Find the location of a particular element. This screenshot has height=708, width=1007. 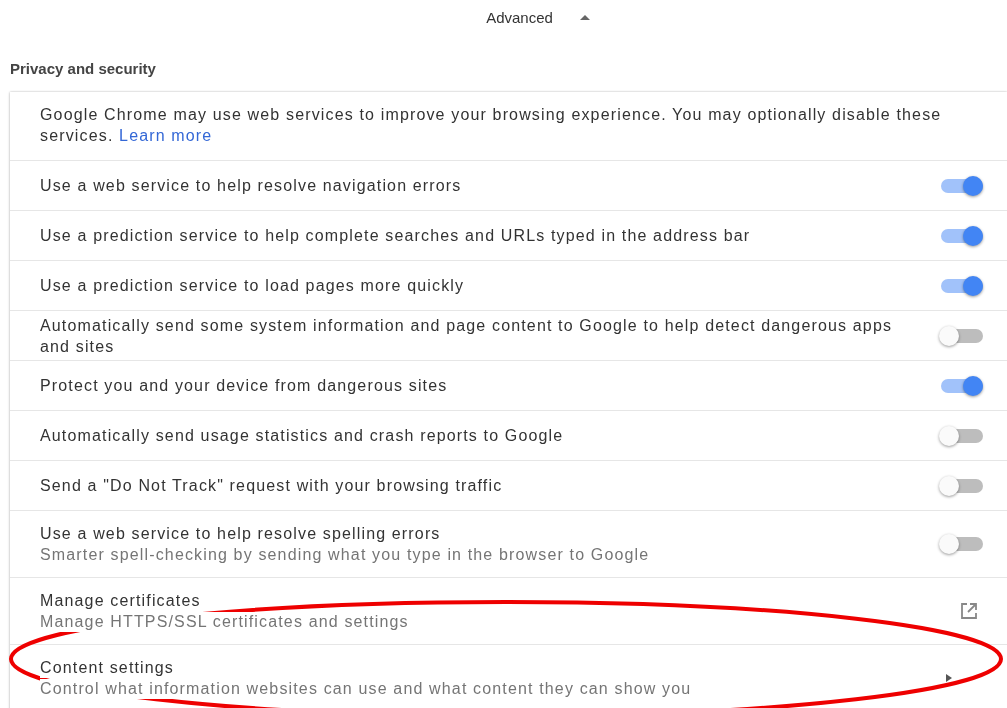

section-title: Privacy and security is located at coordinates (83, 68).